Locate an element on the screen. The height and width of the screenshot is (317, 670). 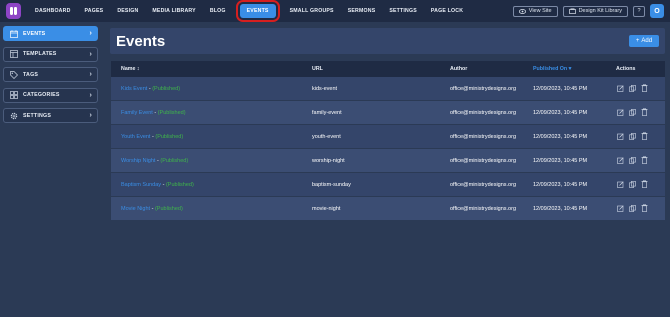
nav-label: DASHBOARD is located at coordinates (53, 11).